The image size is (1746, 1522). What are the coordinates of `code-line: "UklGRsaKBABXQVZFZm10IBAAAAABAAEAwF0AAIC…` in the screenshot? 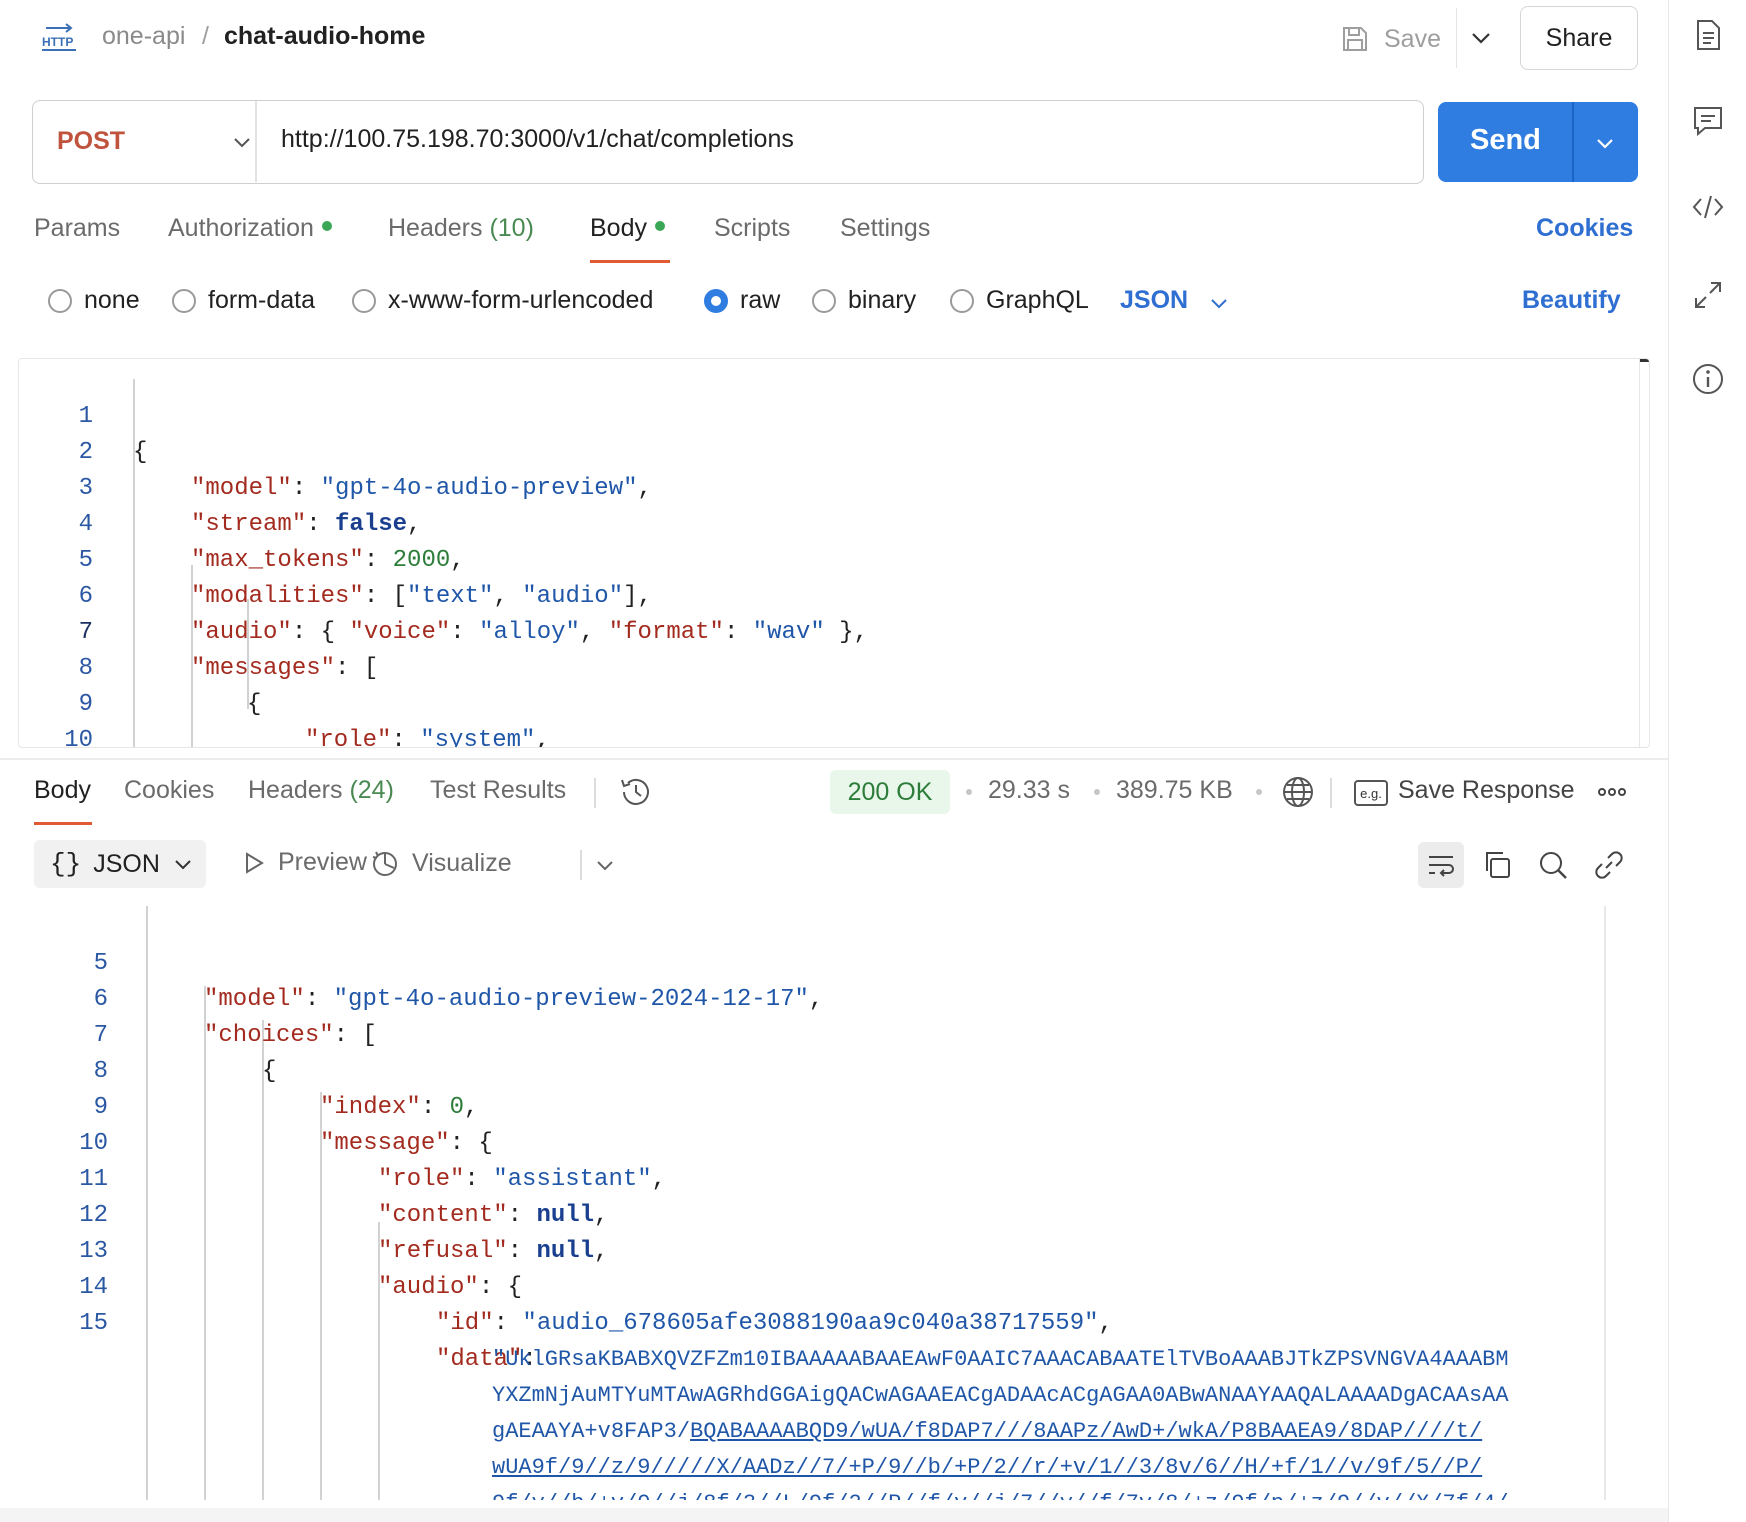 It's located at (771, 1339).